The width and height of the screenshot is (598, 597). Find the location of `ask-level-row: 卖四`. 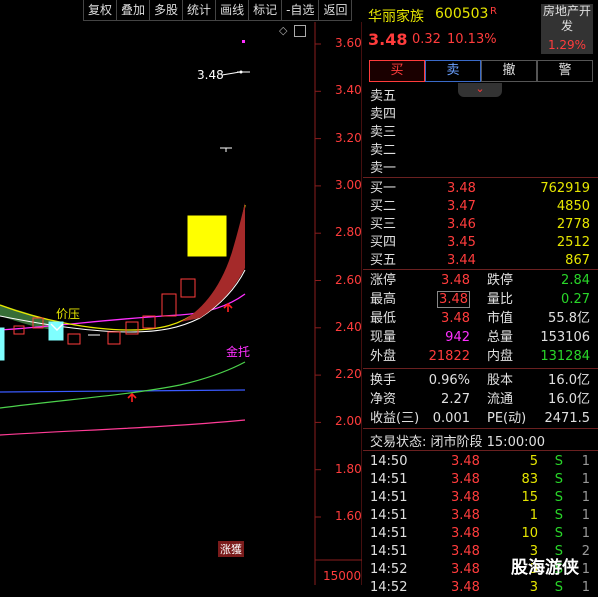

ask-level-row: 卖四 is located at coordinates (480, 114).